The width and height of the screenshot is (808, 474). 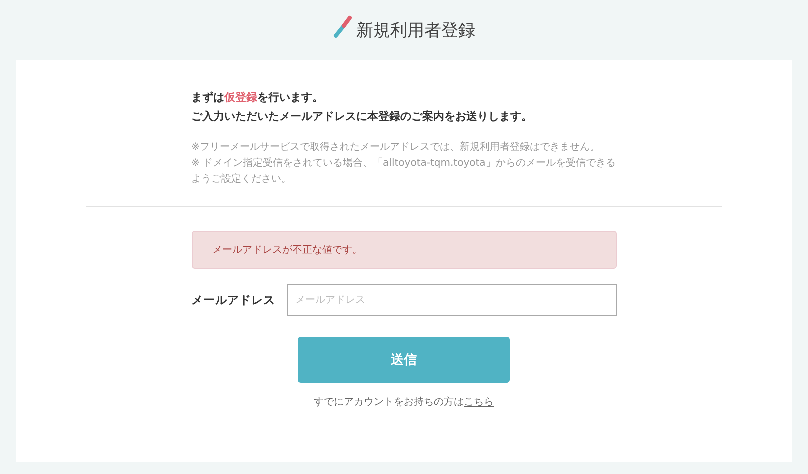 I want to click on intro-text: ご入力いただいたメールアドレスに本登録のご案内をお送りします。, so click(x=363, y=117).